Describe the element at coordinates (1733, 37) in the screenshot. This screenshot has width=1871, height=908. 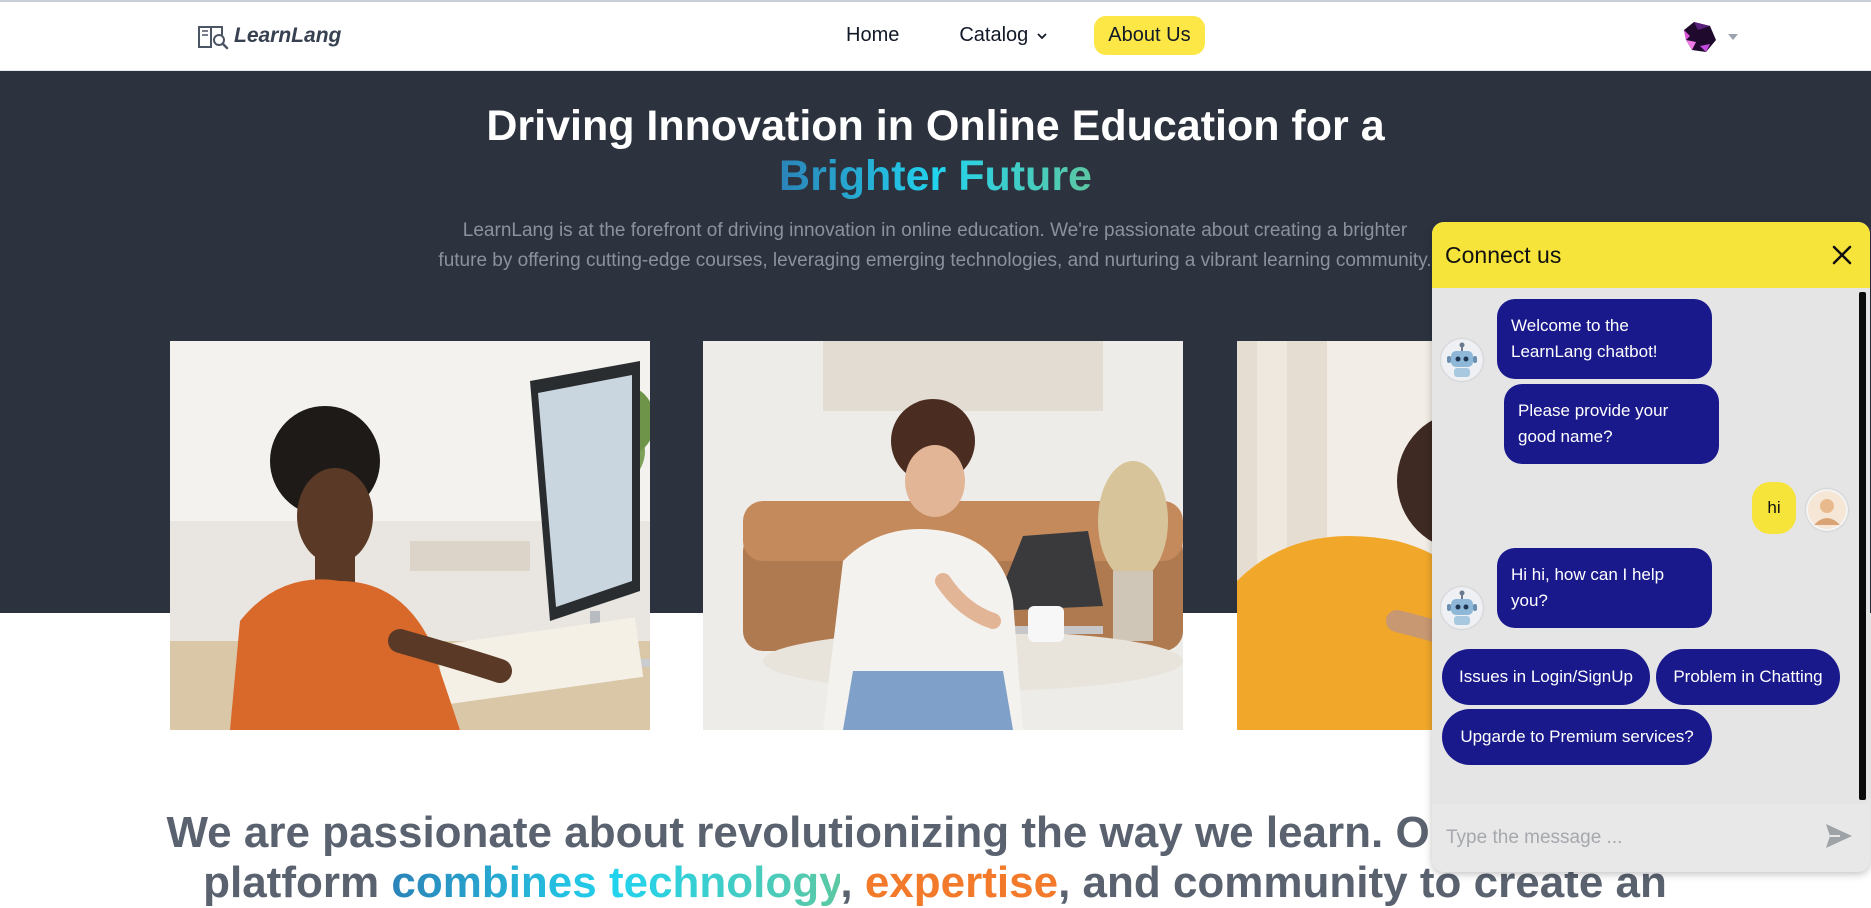
I see `caret-down-icon` at that location.